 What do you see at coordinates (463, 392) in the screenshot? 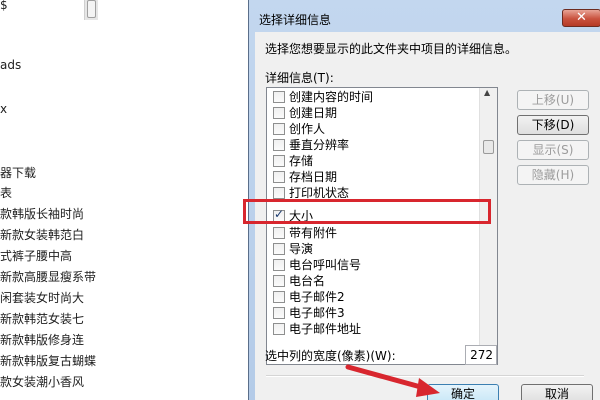
I see `ok-button: 确定` at bounding box center [463, 392].